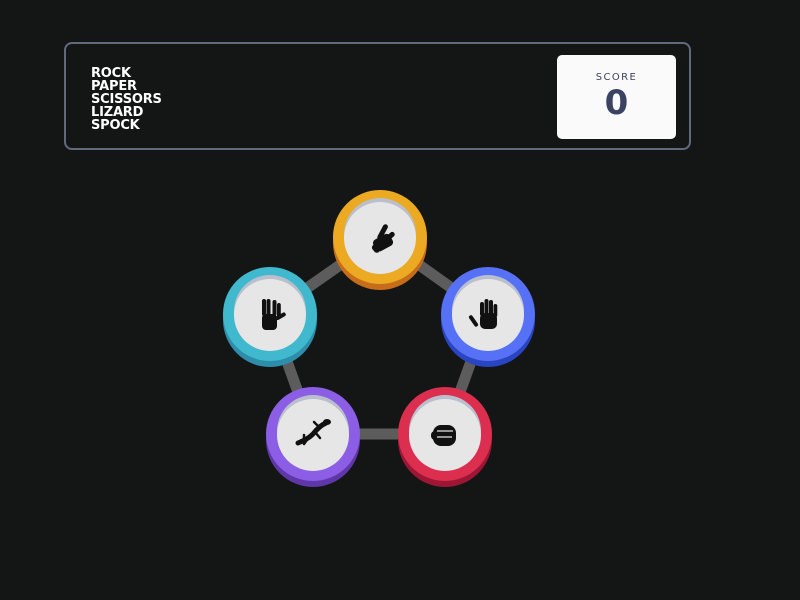 This screenshot has height=600, width=800. I want to click on lizard-button, so click(313, 437).